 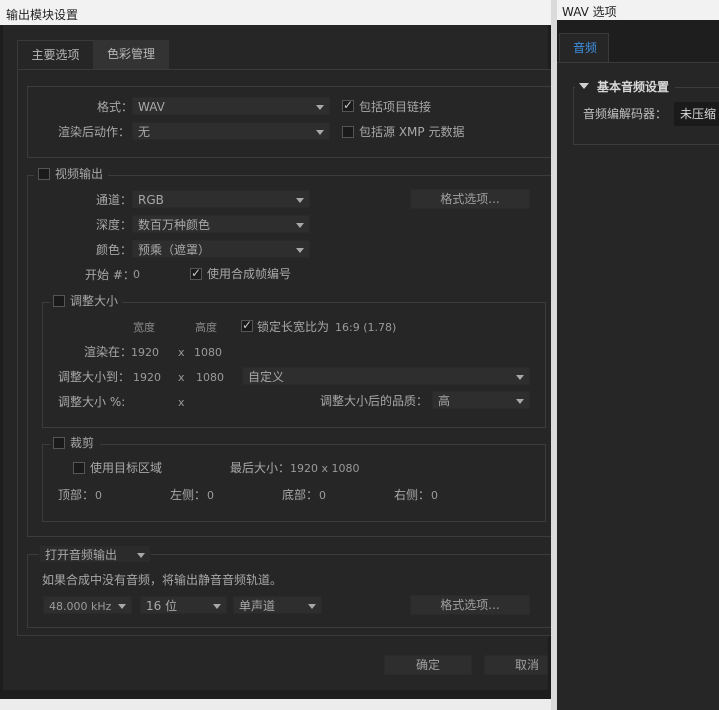 I want to click on audio-output-group, so click(x=289, y=591).